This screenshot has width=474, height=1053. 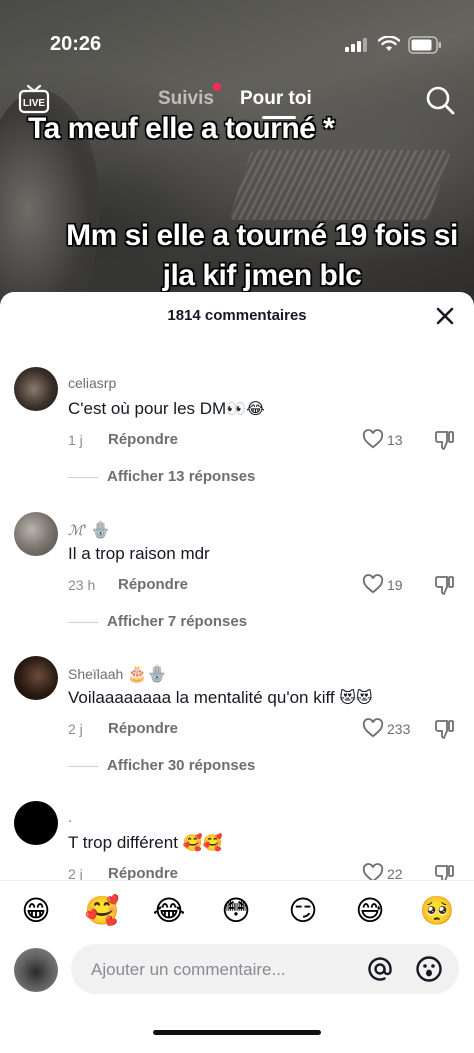 I want to click on close-icon, so click(x=445, y=316).